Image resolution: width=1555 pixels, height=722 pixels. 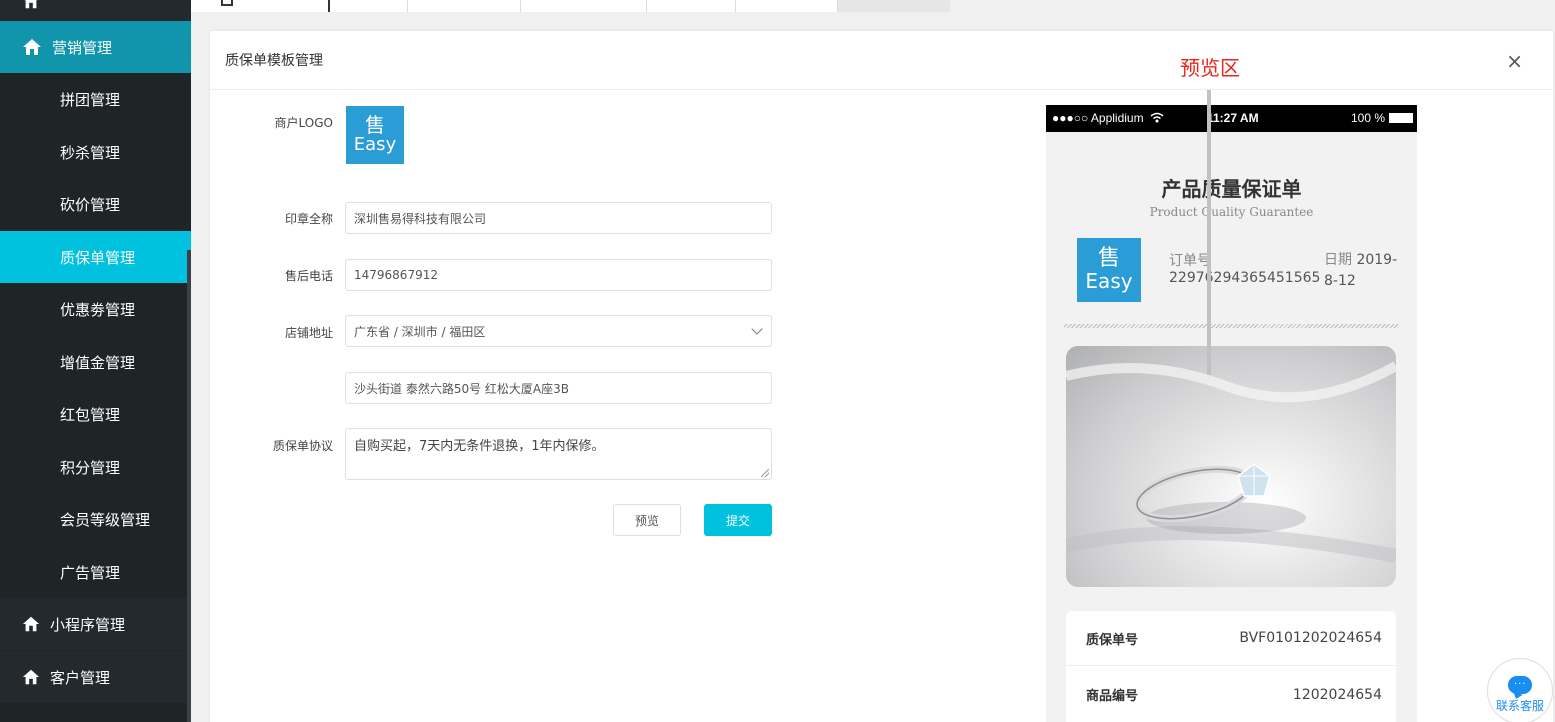 I want to click on tab-strip, so click(x=873, y=6).